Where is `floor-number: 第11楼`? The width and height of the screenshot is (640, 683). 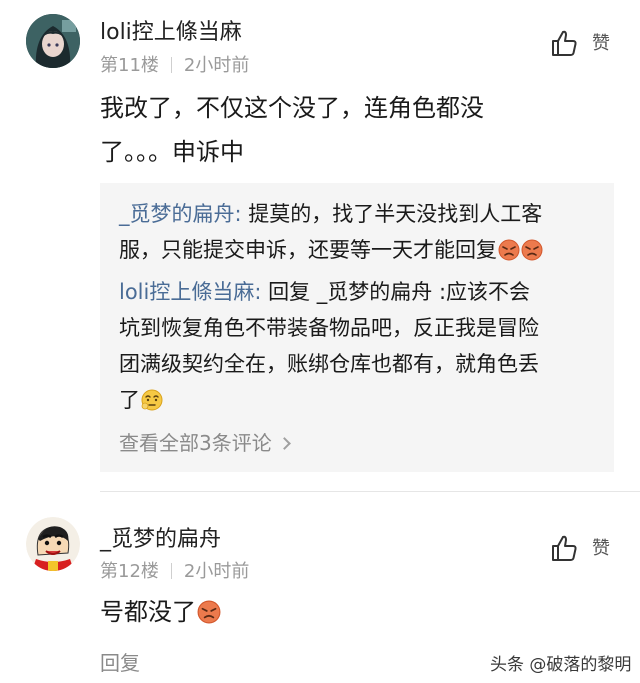 floor-number: 第11楼 is located at coordinates (129, 65).